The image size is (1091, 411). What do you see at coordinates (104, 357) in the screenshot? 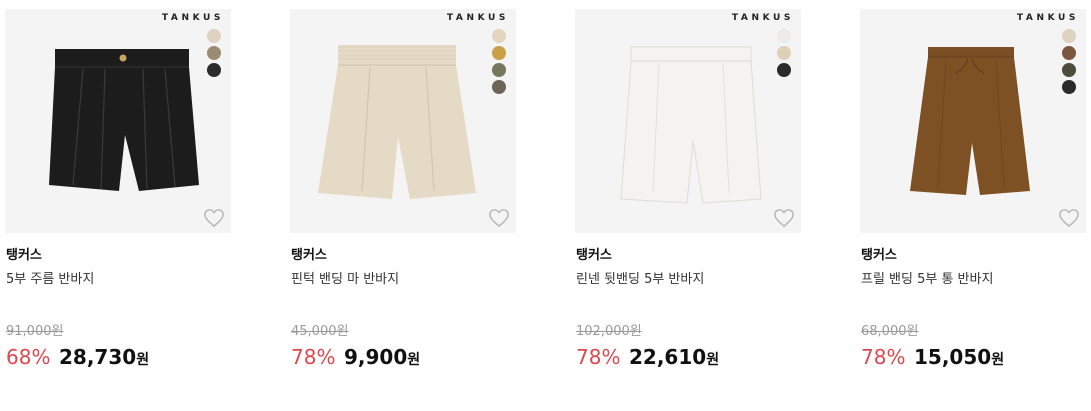
I see `sale-price: 28,730원` at bounding box center [104, 357].